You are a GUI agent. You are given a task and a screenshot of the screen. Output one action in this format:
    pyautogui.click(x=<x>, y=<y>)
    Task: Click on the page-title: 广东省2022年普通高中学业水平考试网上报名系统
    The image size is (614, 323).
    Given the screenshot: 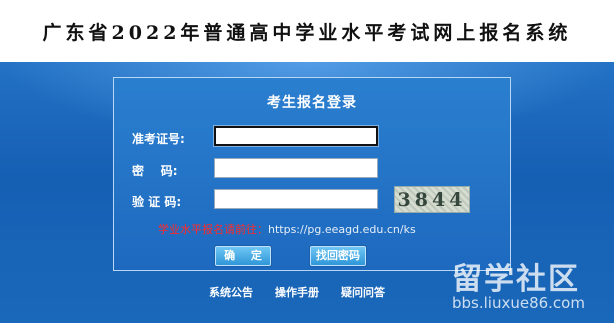 What is the action you would take?
    pyautogui.click(x=307, y=32)
    